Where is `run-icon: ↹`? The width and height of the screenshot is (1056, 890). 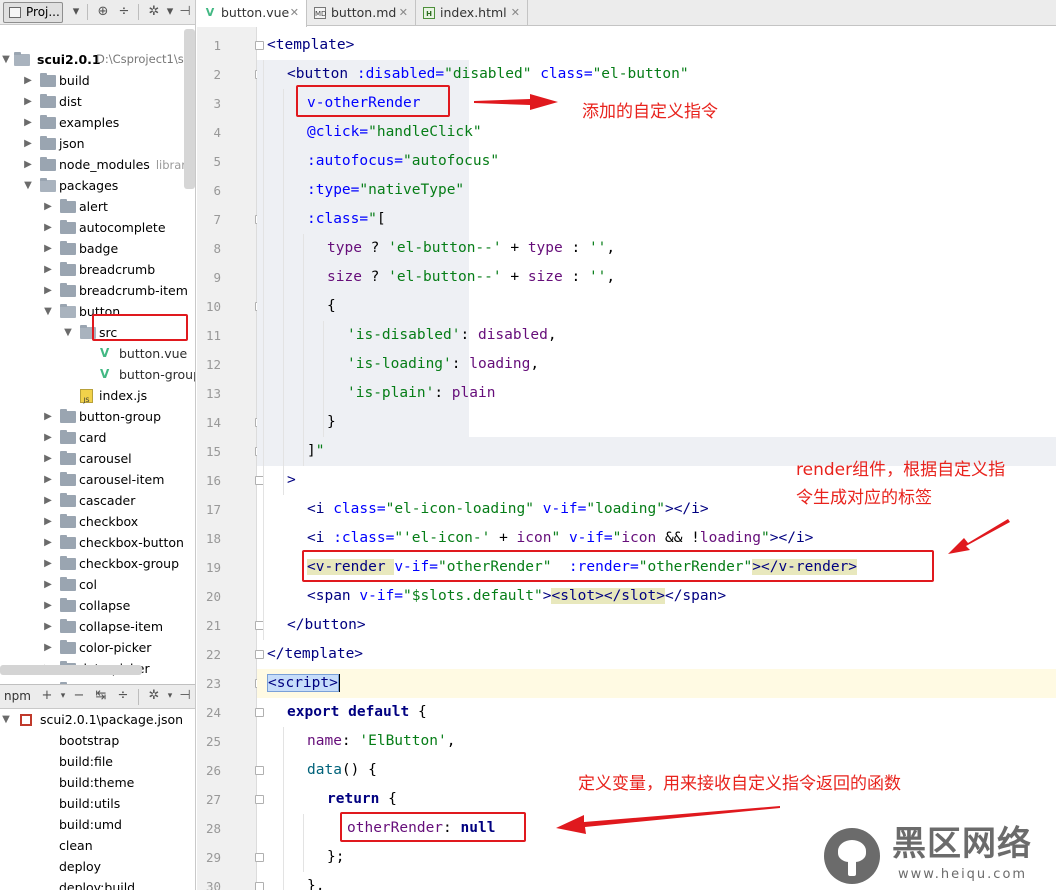 run-icon: ↹ is located at coordinates (101, 696).